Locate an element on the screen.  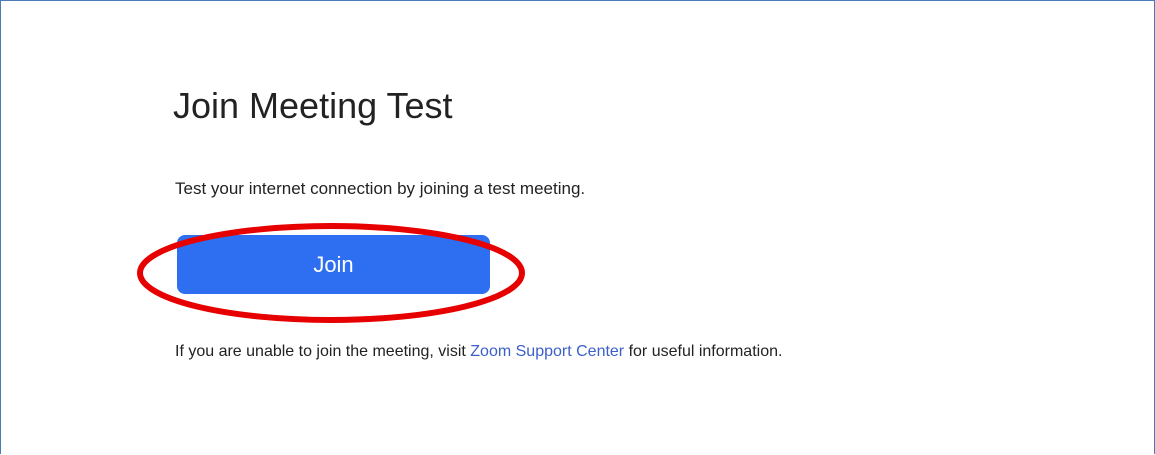
join-button: Join is located at coordinates (333, 264).